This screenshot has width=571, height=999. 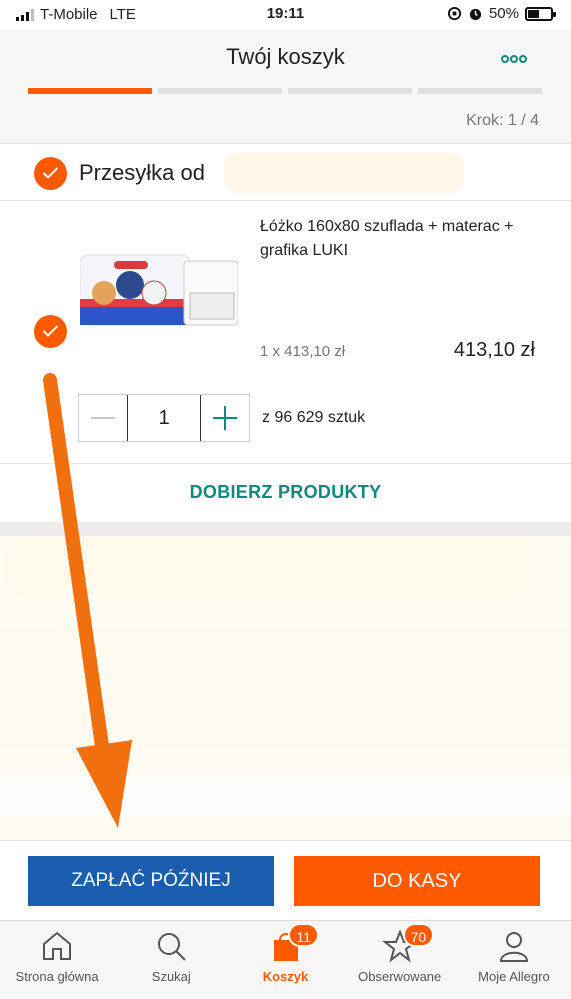 I want to click on tab-home: Strona główna, so click(x=57, y=960).